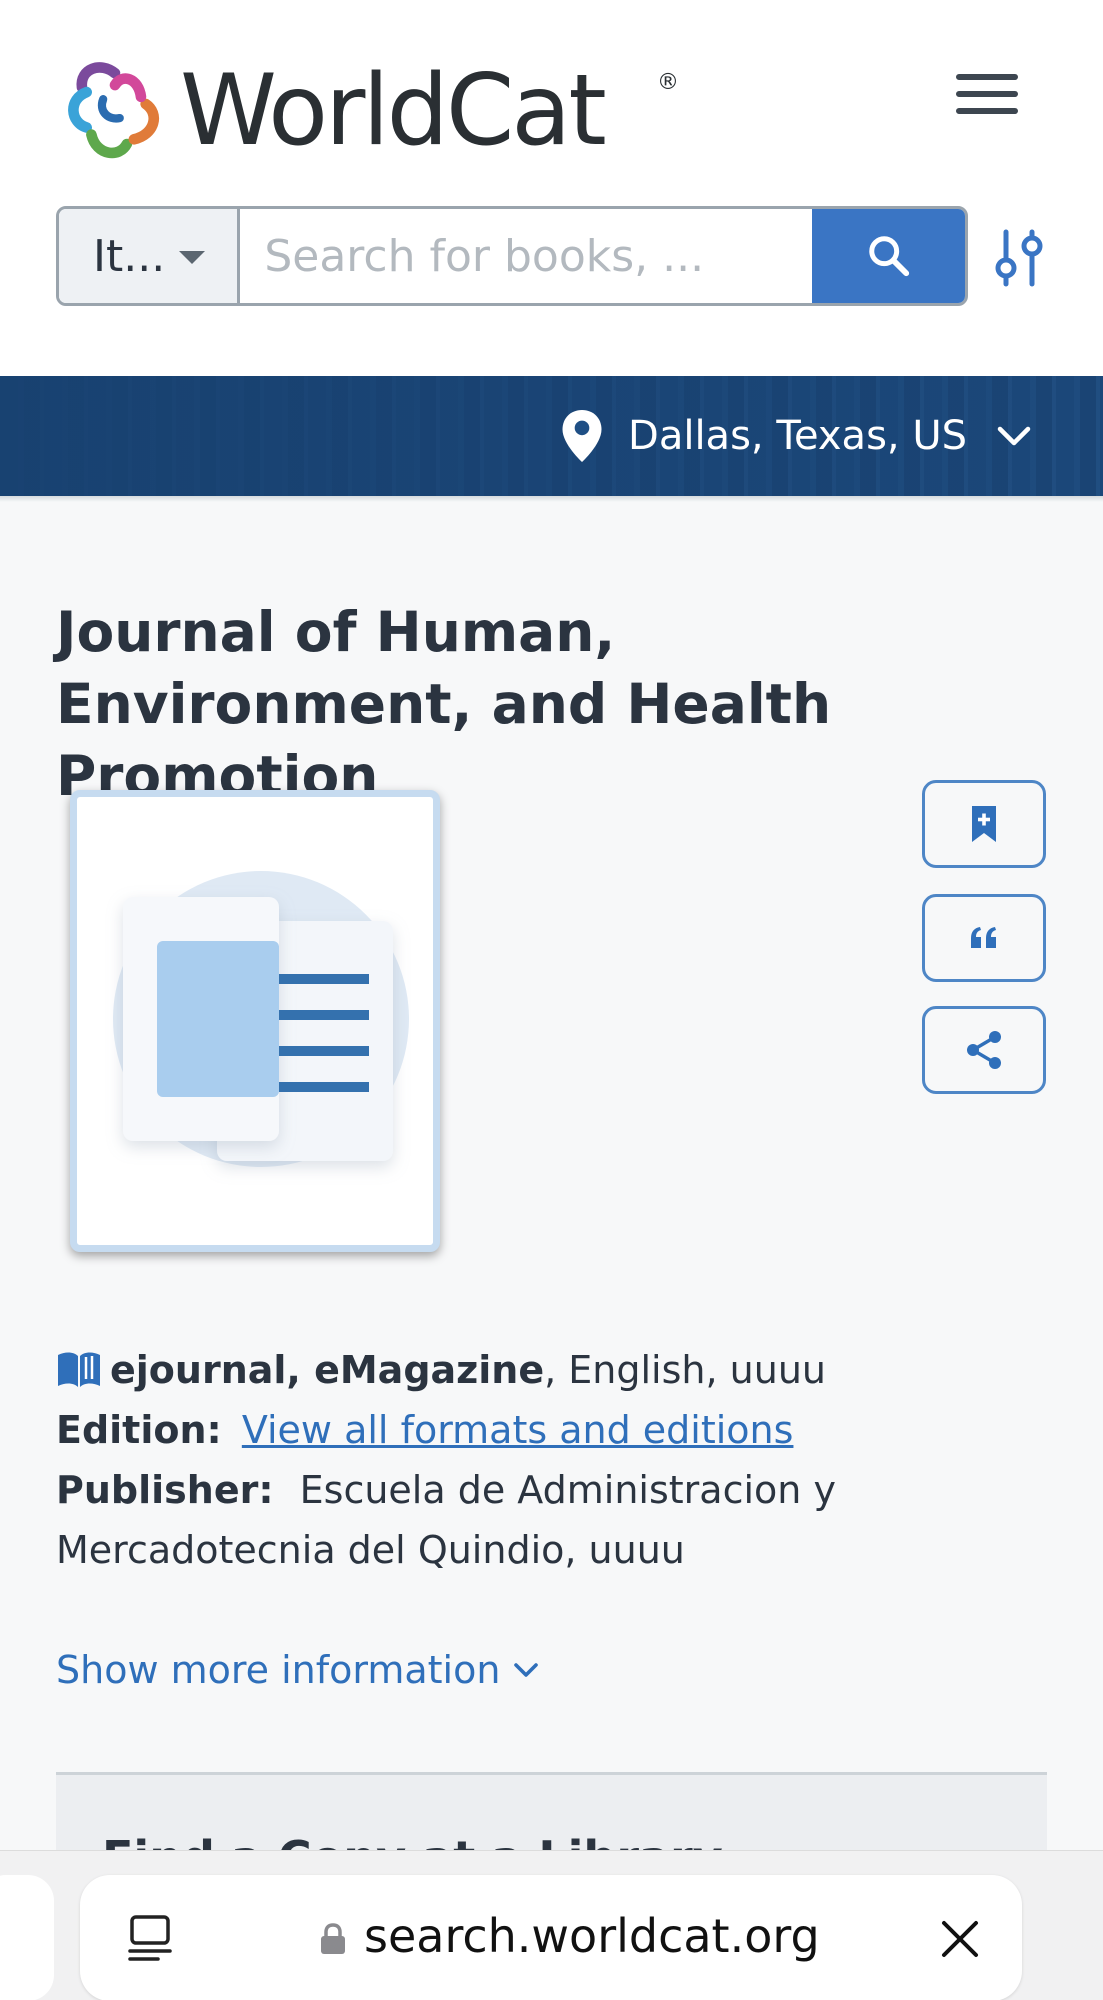  I want to click on show-more-label: Show more information, so click(278, 1670).